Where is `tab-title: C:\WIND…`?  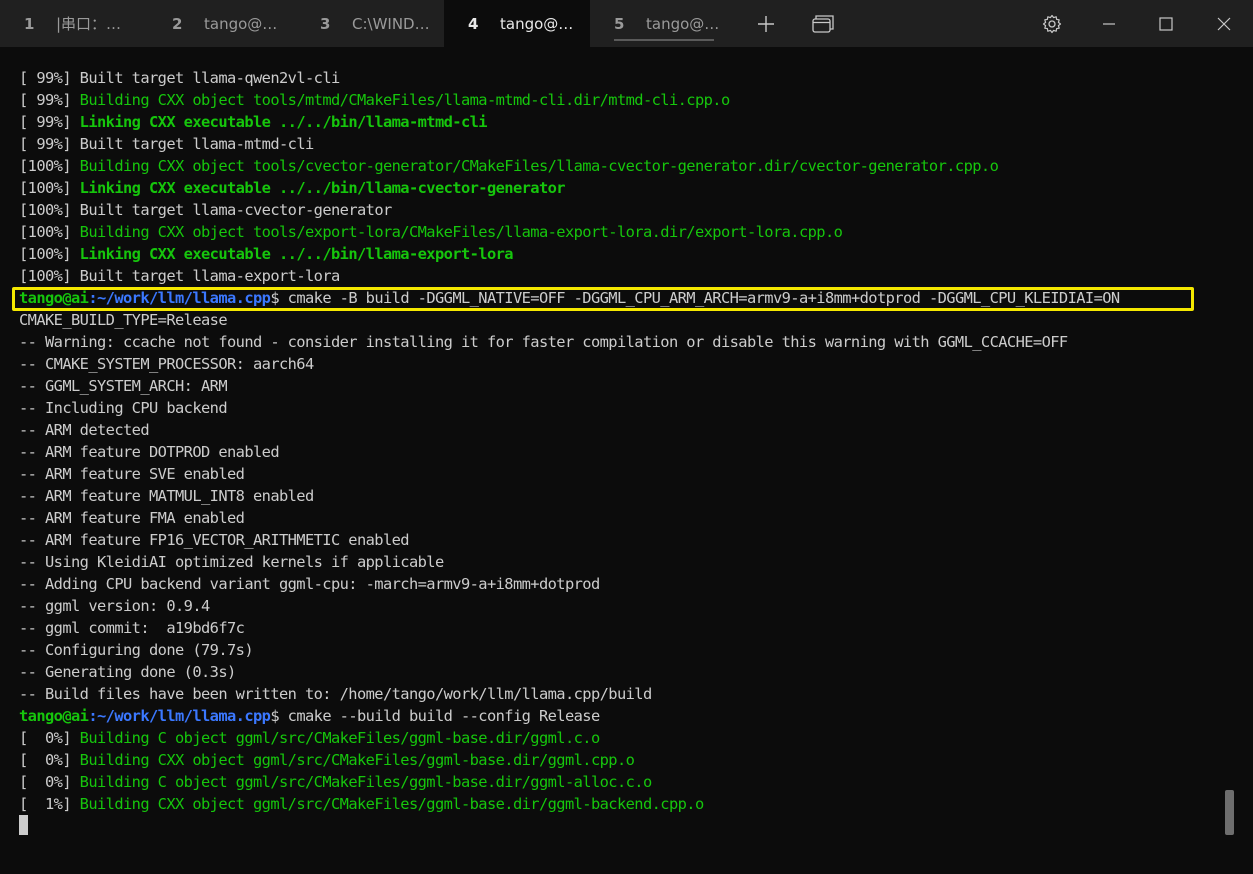
tab-title: C:\WIND… is located at coordinates (391, 23).